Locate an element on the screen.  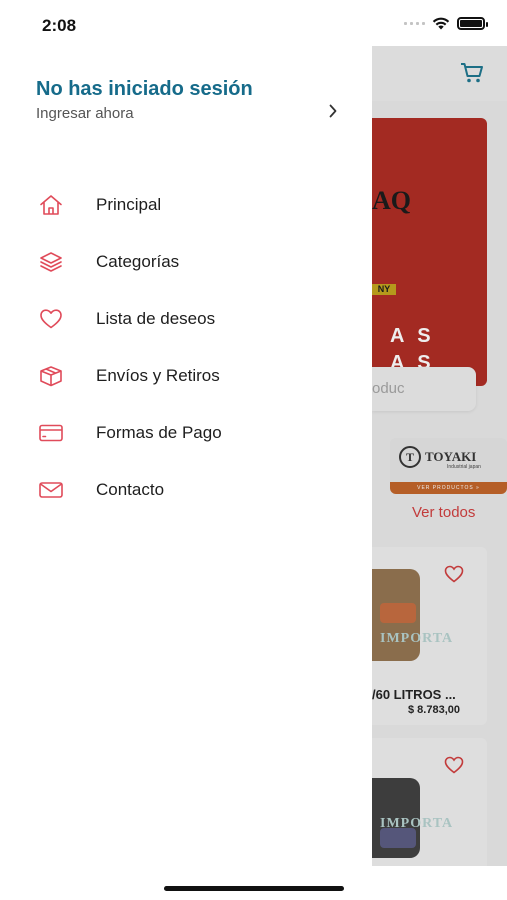
cart-icon is located at coordinates (472, 73).